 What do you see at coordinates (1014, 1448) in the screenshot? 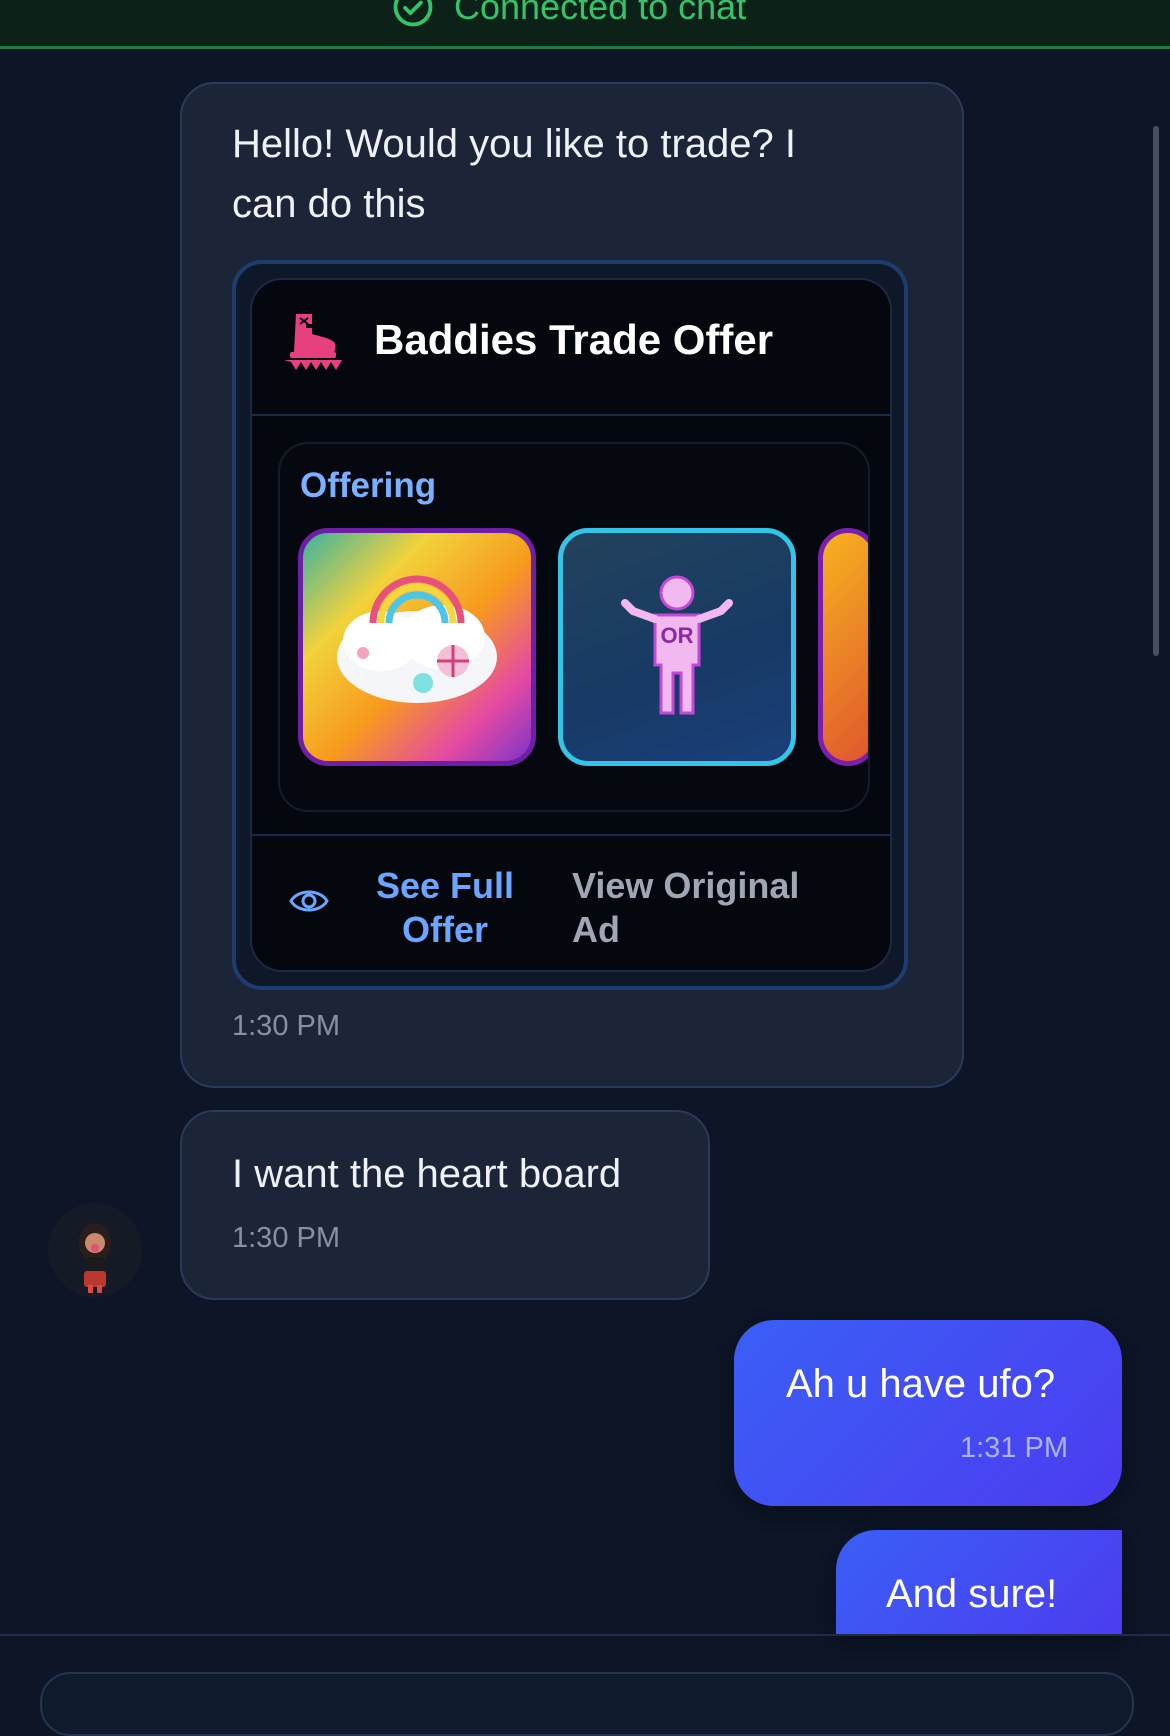
I see `message-time: 1:31 PM` at bounding box center [1014, 1448].